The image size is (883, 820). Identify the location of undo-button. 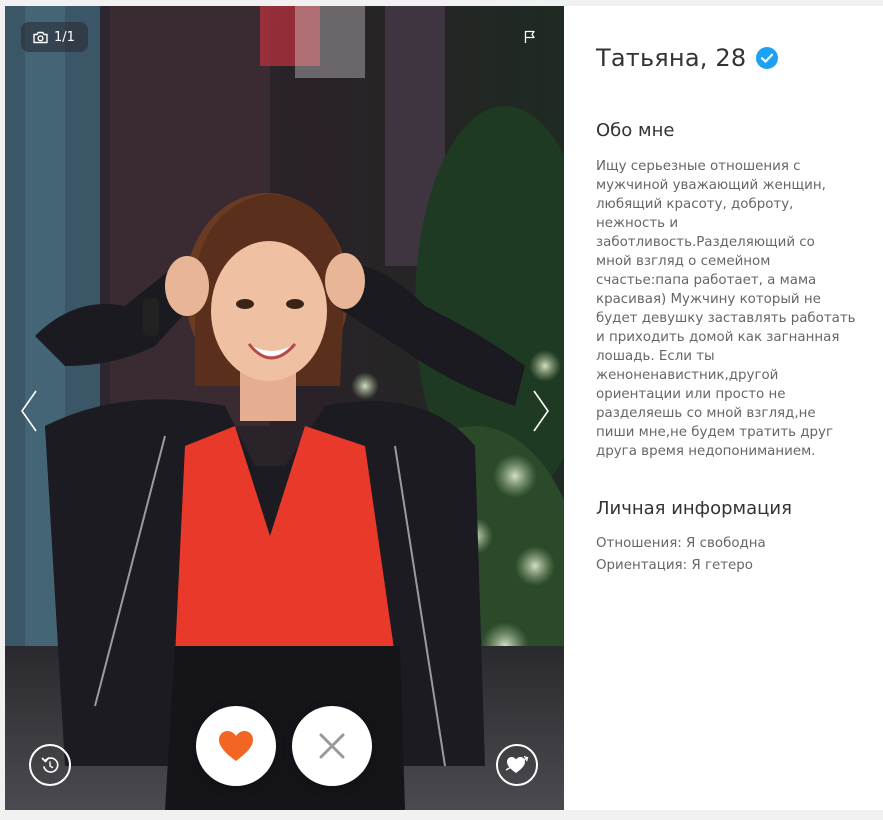
(50, 765).